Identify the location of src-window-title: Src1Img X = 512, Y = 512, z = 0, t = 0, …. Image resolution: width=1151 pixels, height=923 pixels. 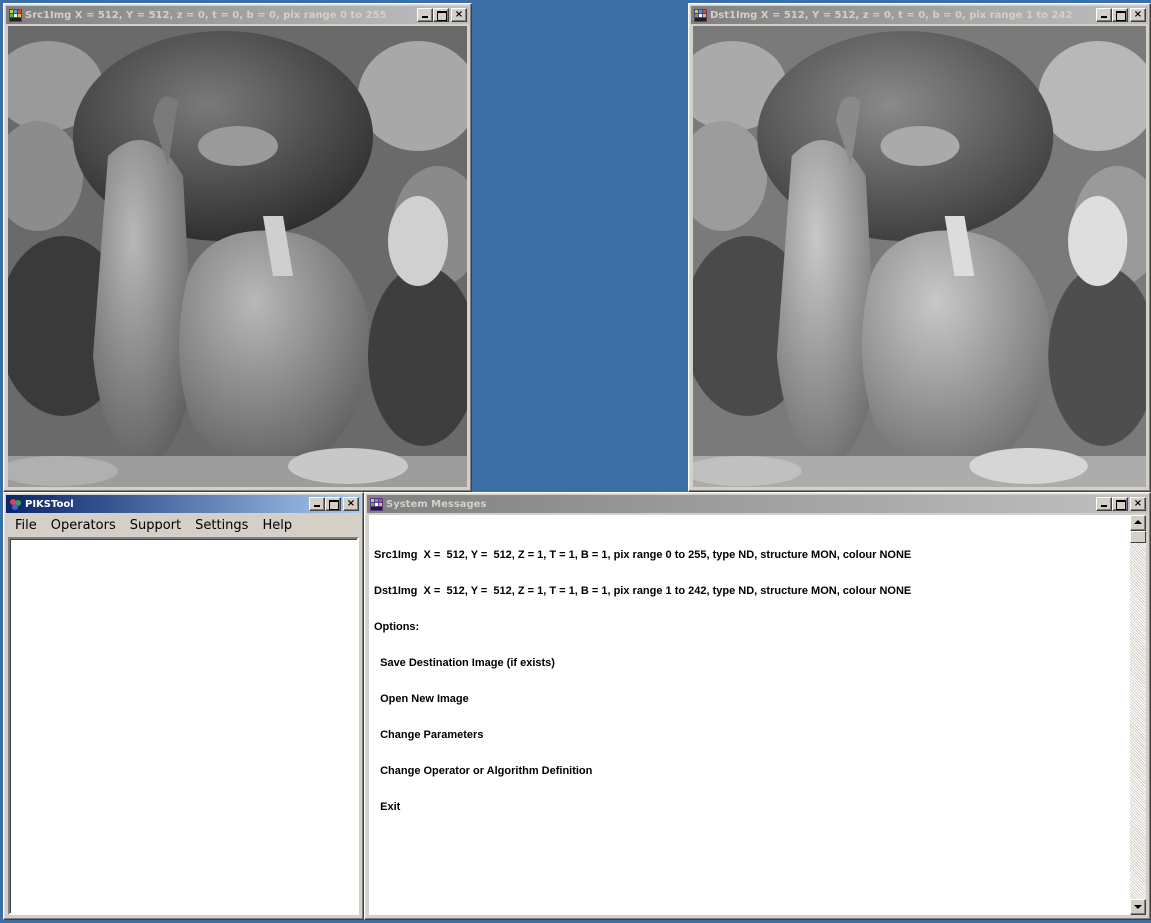
(206, 15).